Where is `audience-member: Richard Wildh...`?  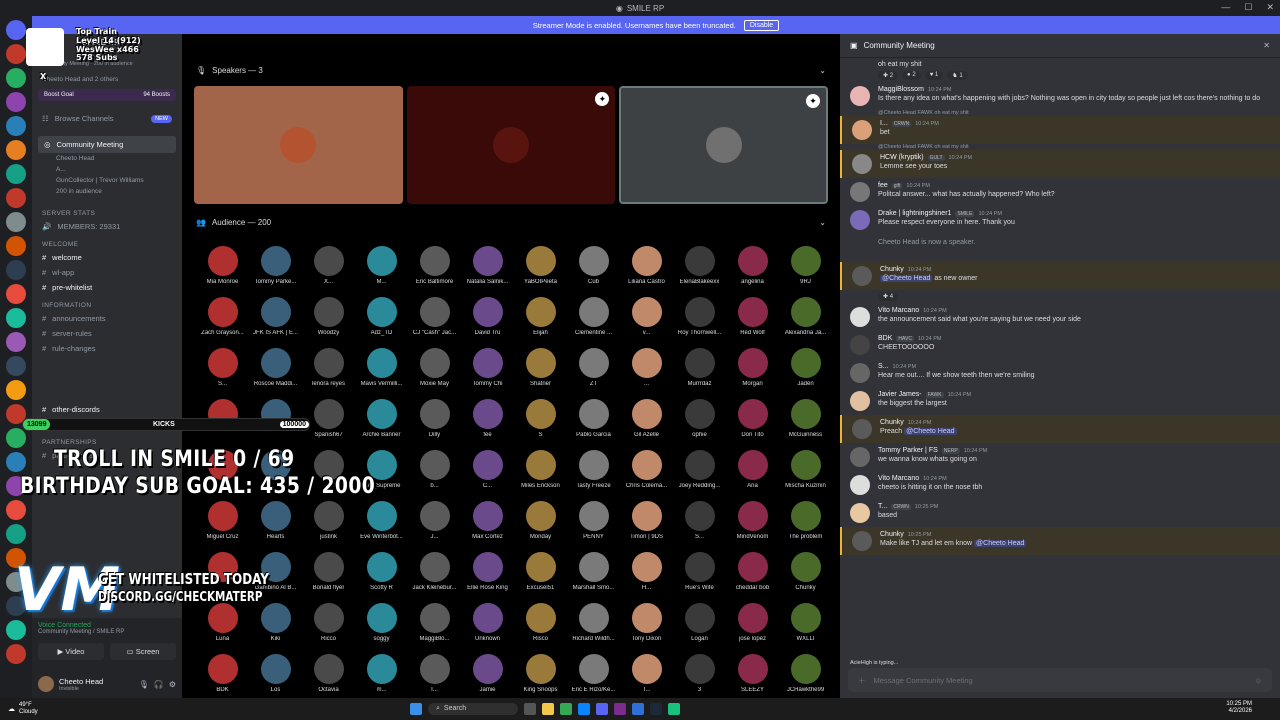 audience-member: Richard Wildh... is located at coordinates (593, 622).